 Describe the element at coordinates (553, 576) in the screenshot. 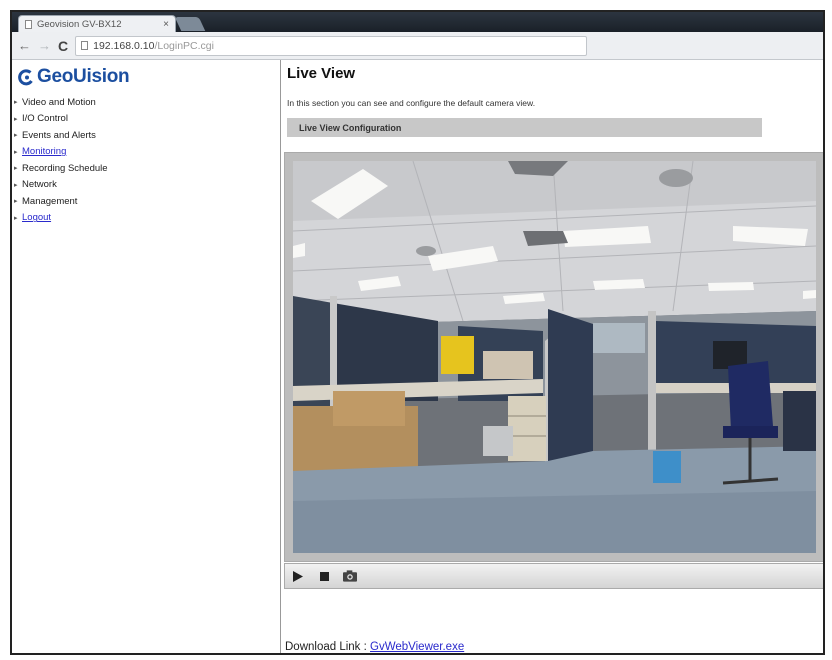

I see `player-controls` at that location.